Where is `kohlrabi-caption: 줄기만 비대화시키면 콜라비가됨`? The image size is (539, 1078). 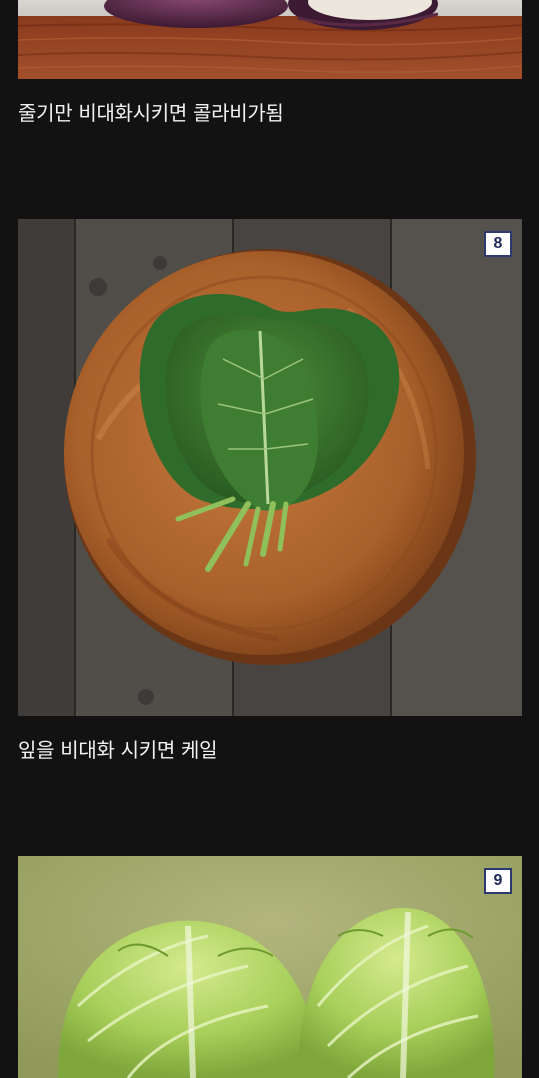 kohlrabi-caption: 줄기만 비대화시키면 콜라비가됨 is located at coordinates (151, 113).